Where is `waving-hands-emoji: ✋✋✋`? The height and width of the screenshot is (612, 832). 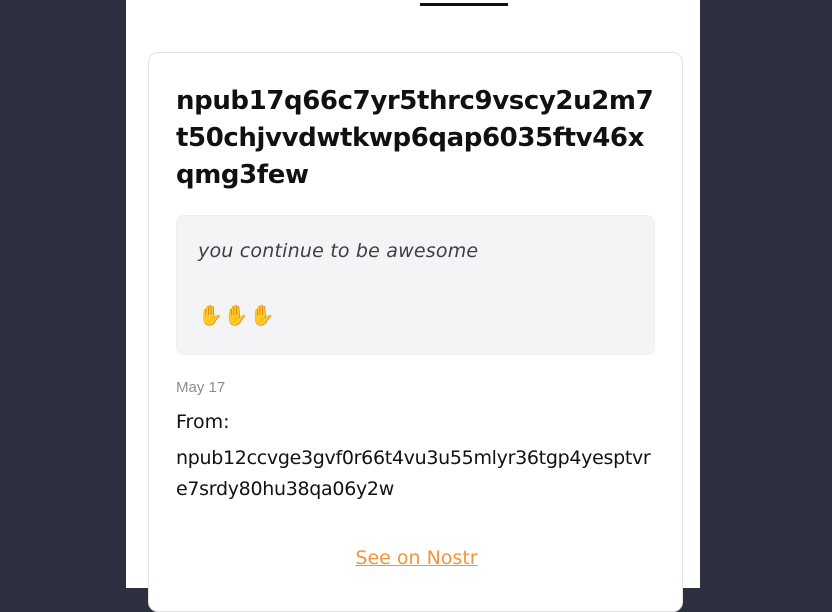 waving-hands-emoji: ✋✋✋ is located at coordinates (237, 316).